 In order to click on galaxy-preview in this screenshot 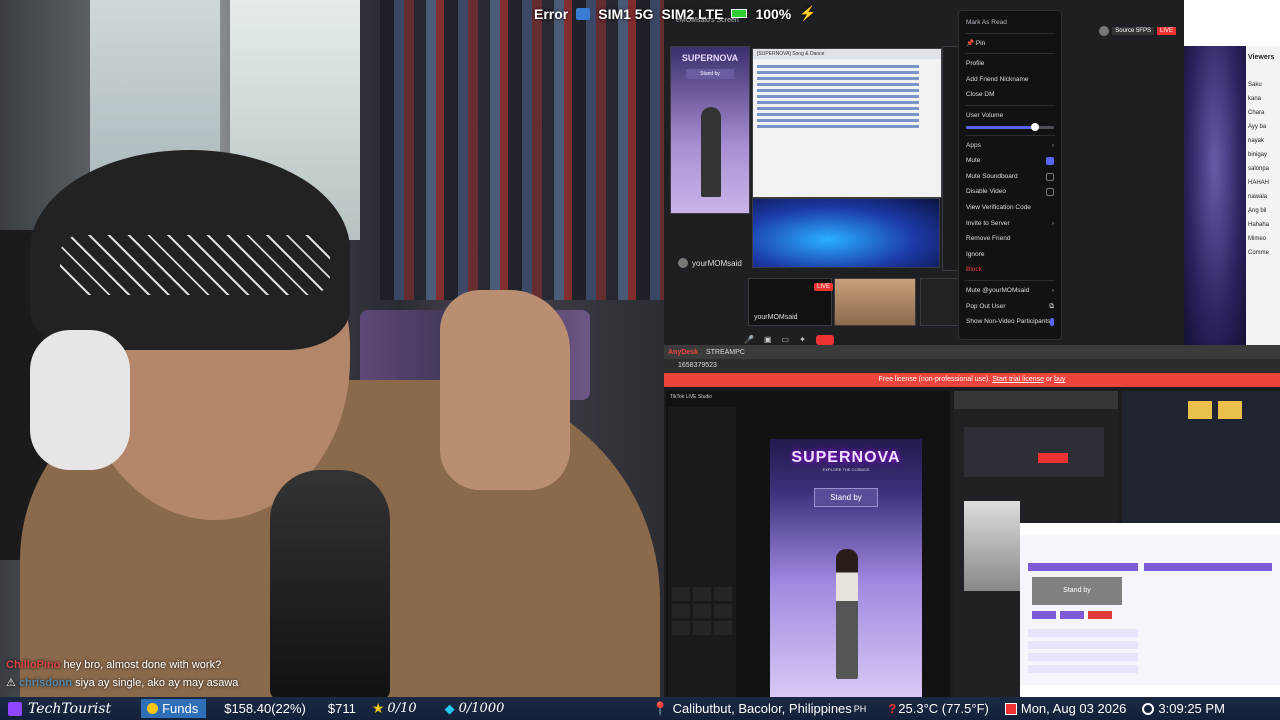, I will do `click(1215, 195)`.